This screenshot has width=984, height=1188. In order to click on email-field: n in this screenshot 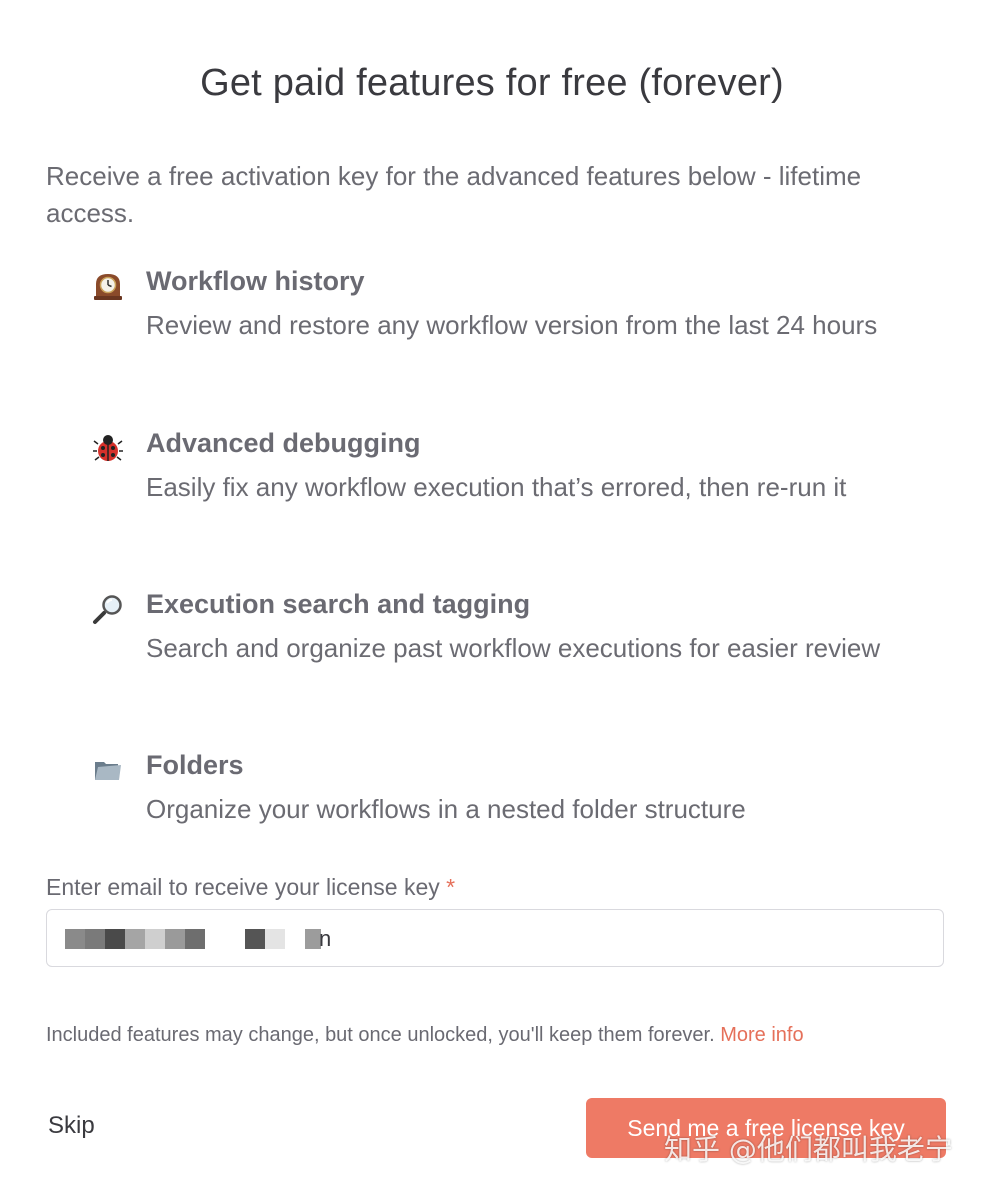, I will do `click(495, 938)`.